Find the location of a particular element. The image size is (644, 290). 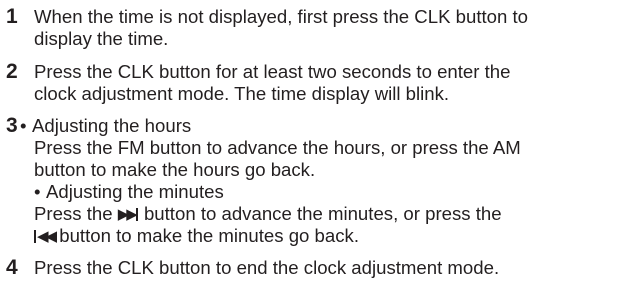

step-text-line: display the time. is located at coordinates (101, 38).